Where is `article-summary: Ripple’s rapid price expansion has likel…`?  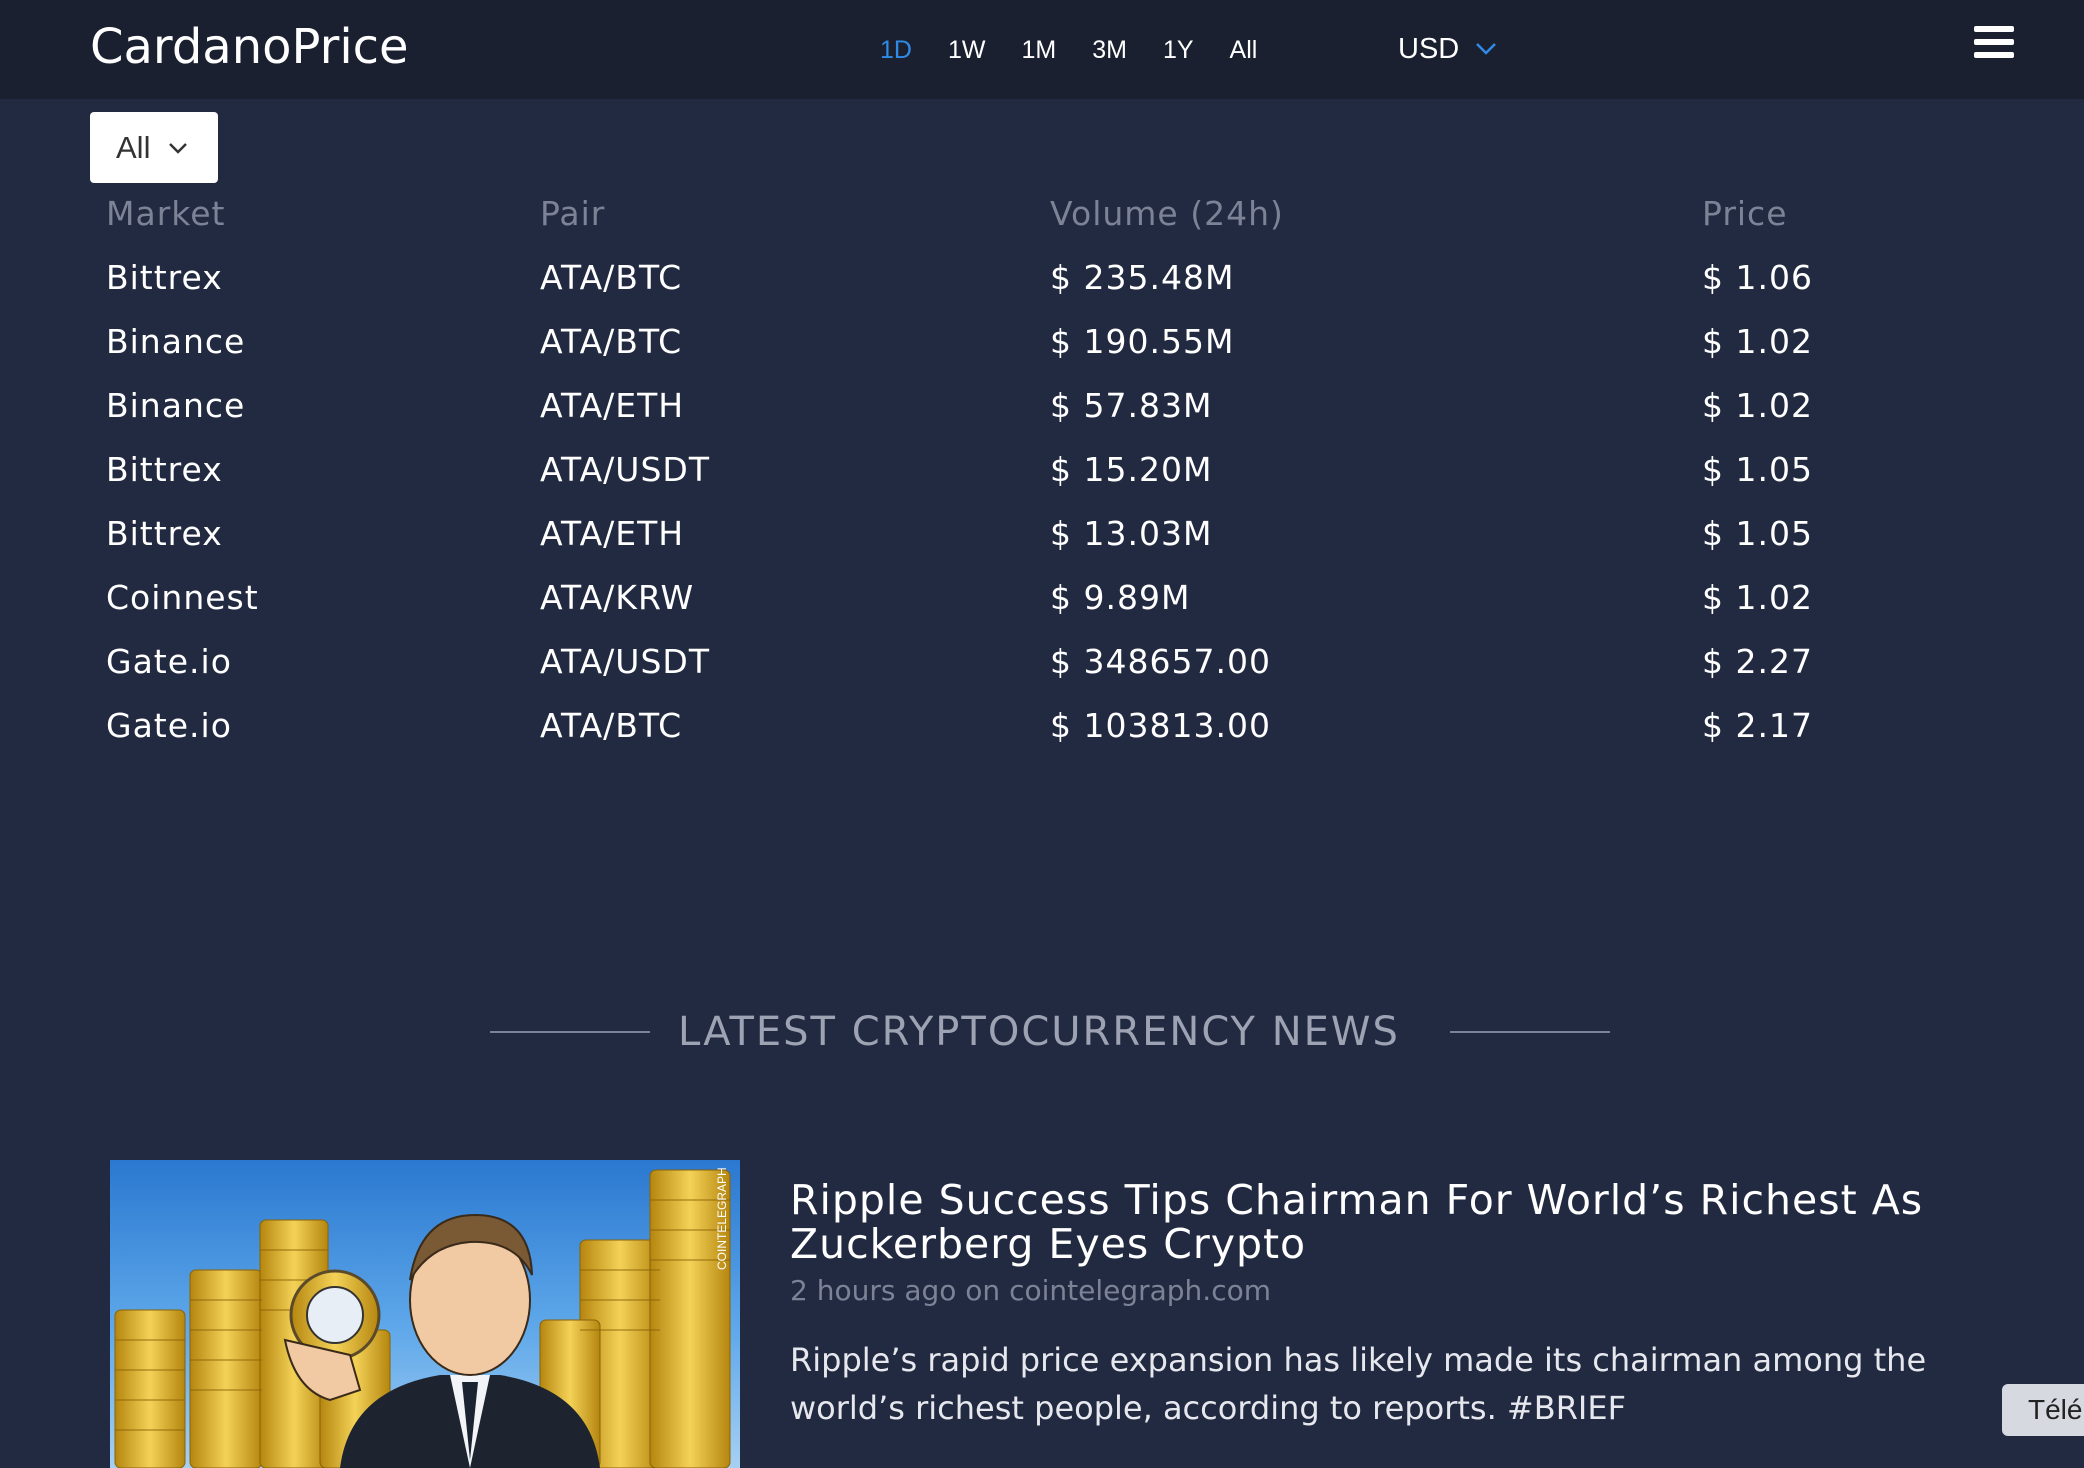 article-summary: Ripple’s rapid price expansion has likel… is located at coordinates (1358, 1384).